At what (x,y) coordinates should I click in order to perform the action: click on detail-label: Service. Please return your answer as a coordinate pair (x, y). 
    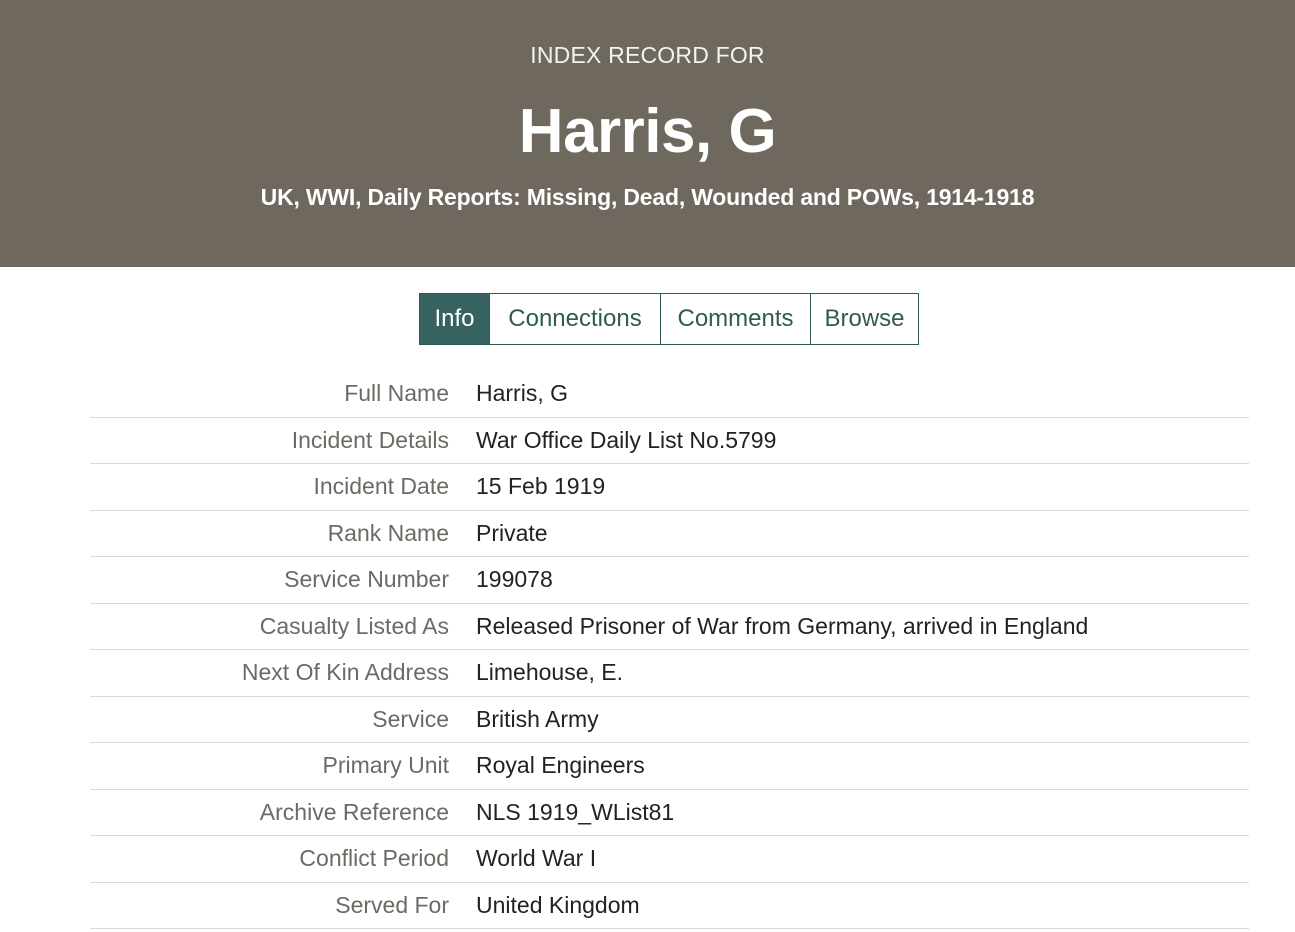
    Looking at the image, I should click on (410, 718).